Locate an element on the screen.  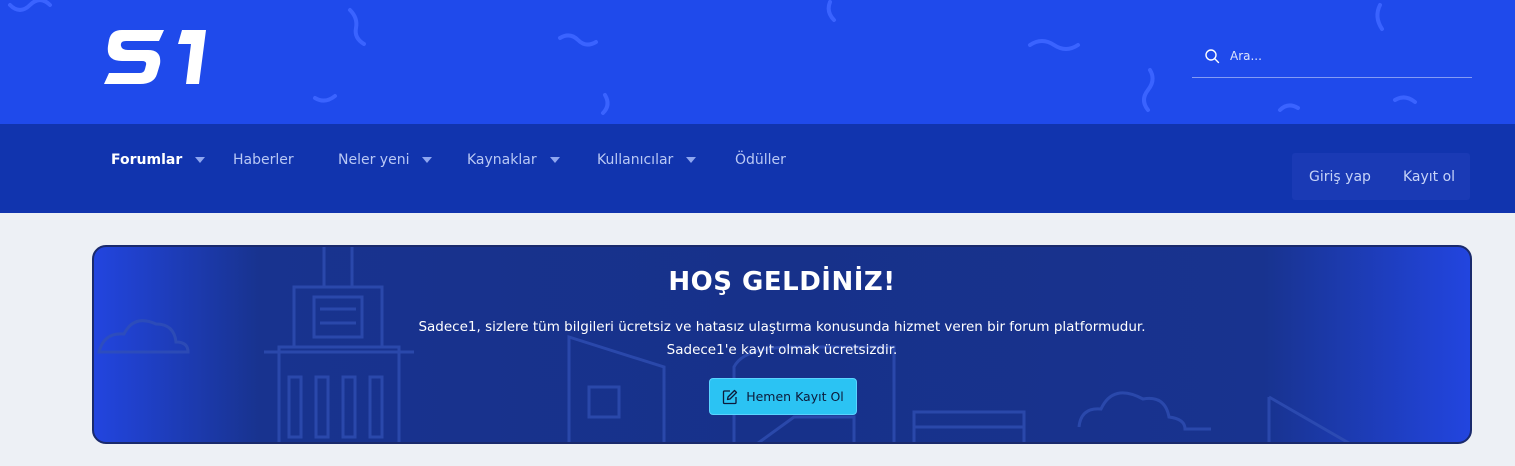
search-input is located at coordinates (1340, 55).